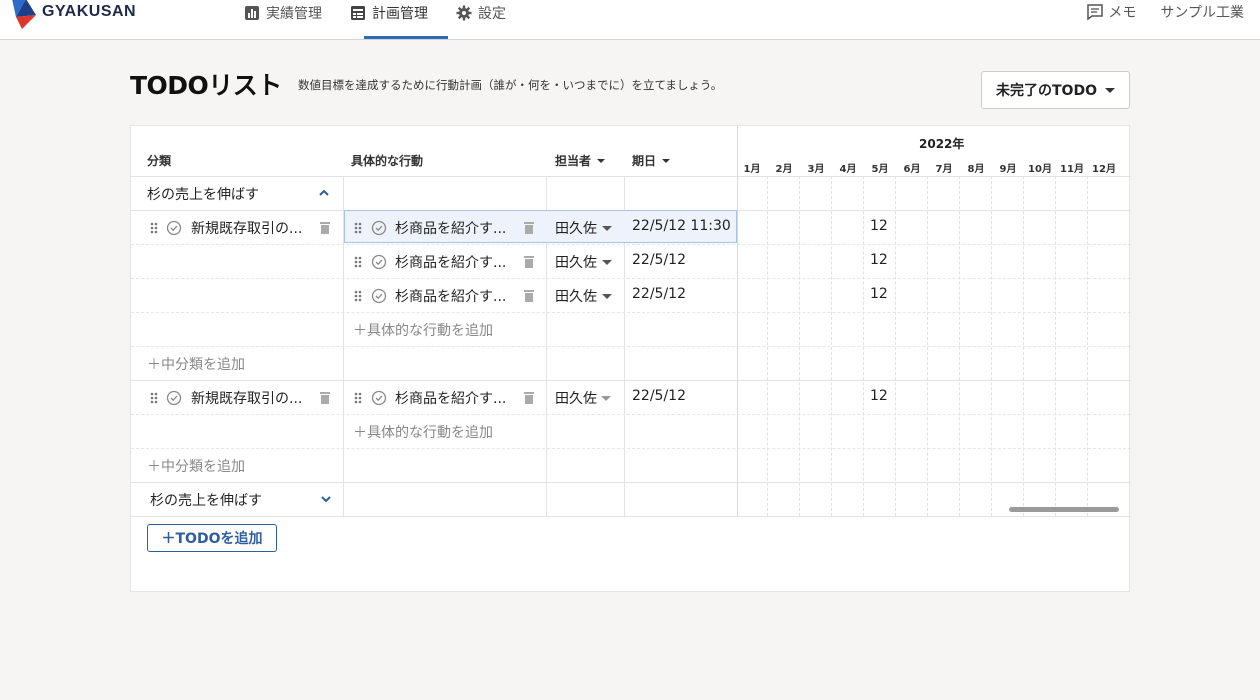  I want to click on header-assignee-sort: 担当者, so click(580, 160).